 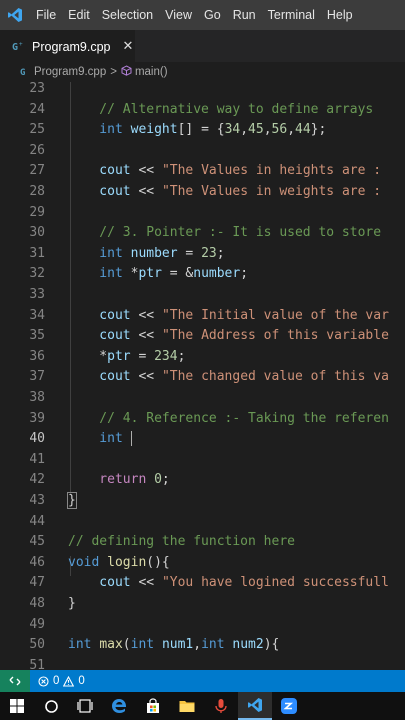 I want to click on code-line: 36 *ptr = 234;, so click(x=202, y=357).